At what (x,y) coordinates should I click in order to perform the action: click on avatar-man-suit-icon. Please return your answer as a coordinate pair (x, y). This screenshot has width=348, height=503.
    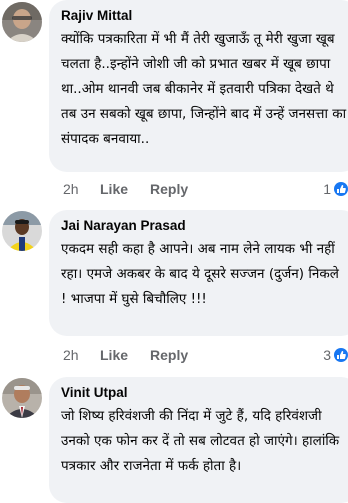
    Looking at the image, I should click on (22, 398).